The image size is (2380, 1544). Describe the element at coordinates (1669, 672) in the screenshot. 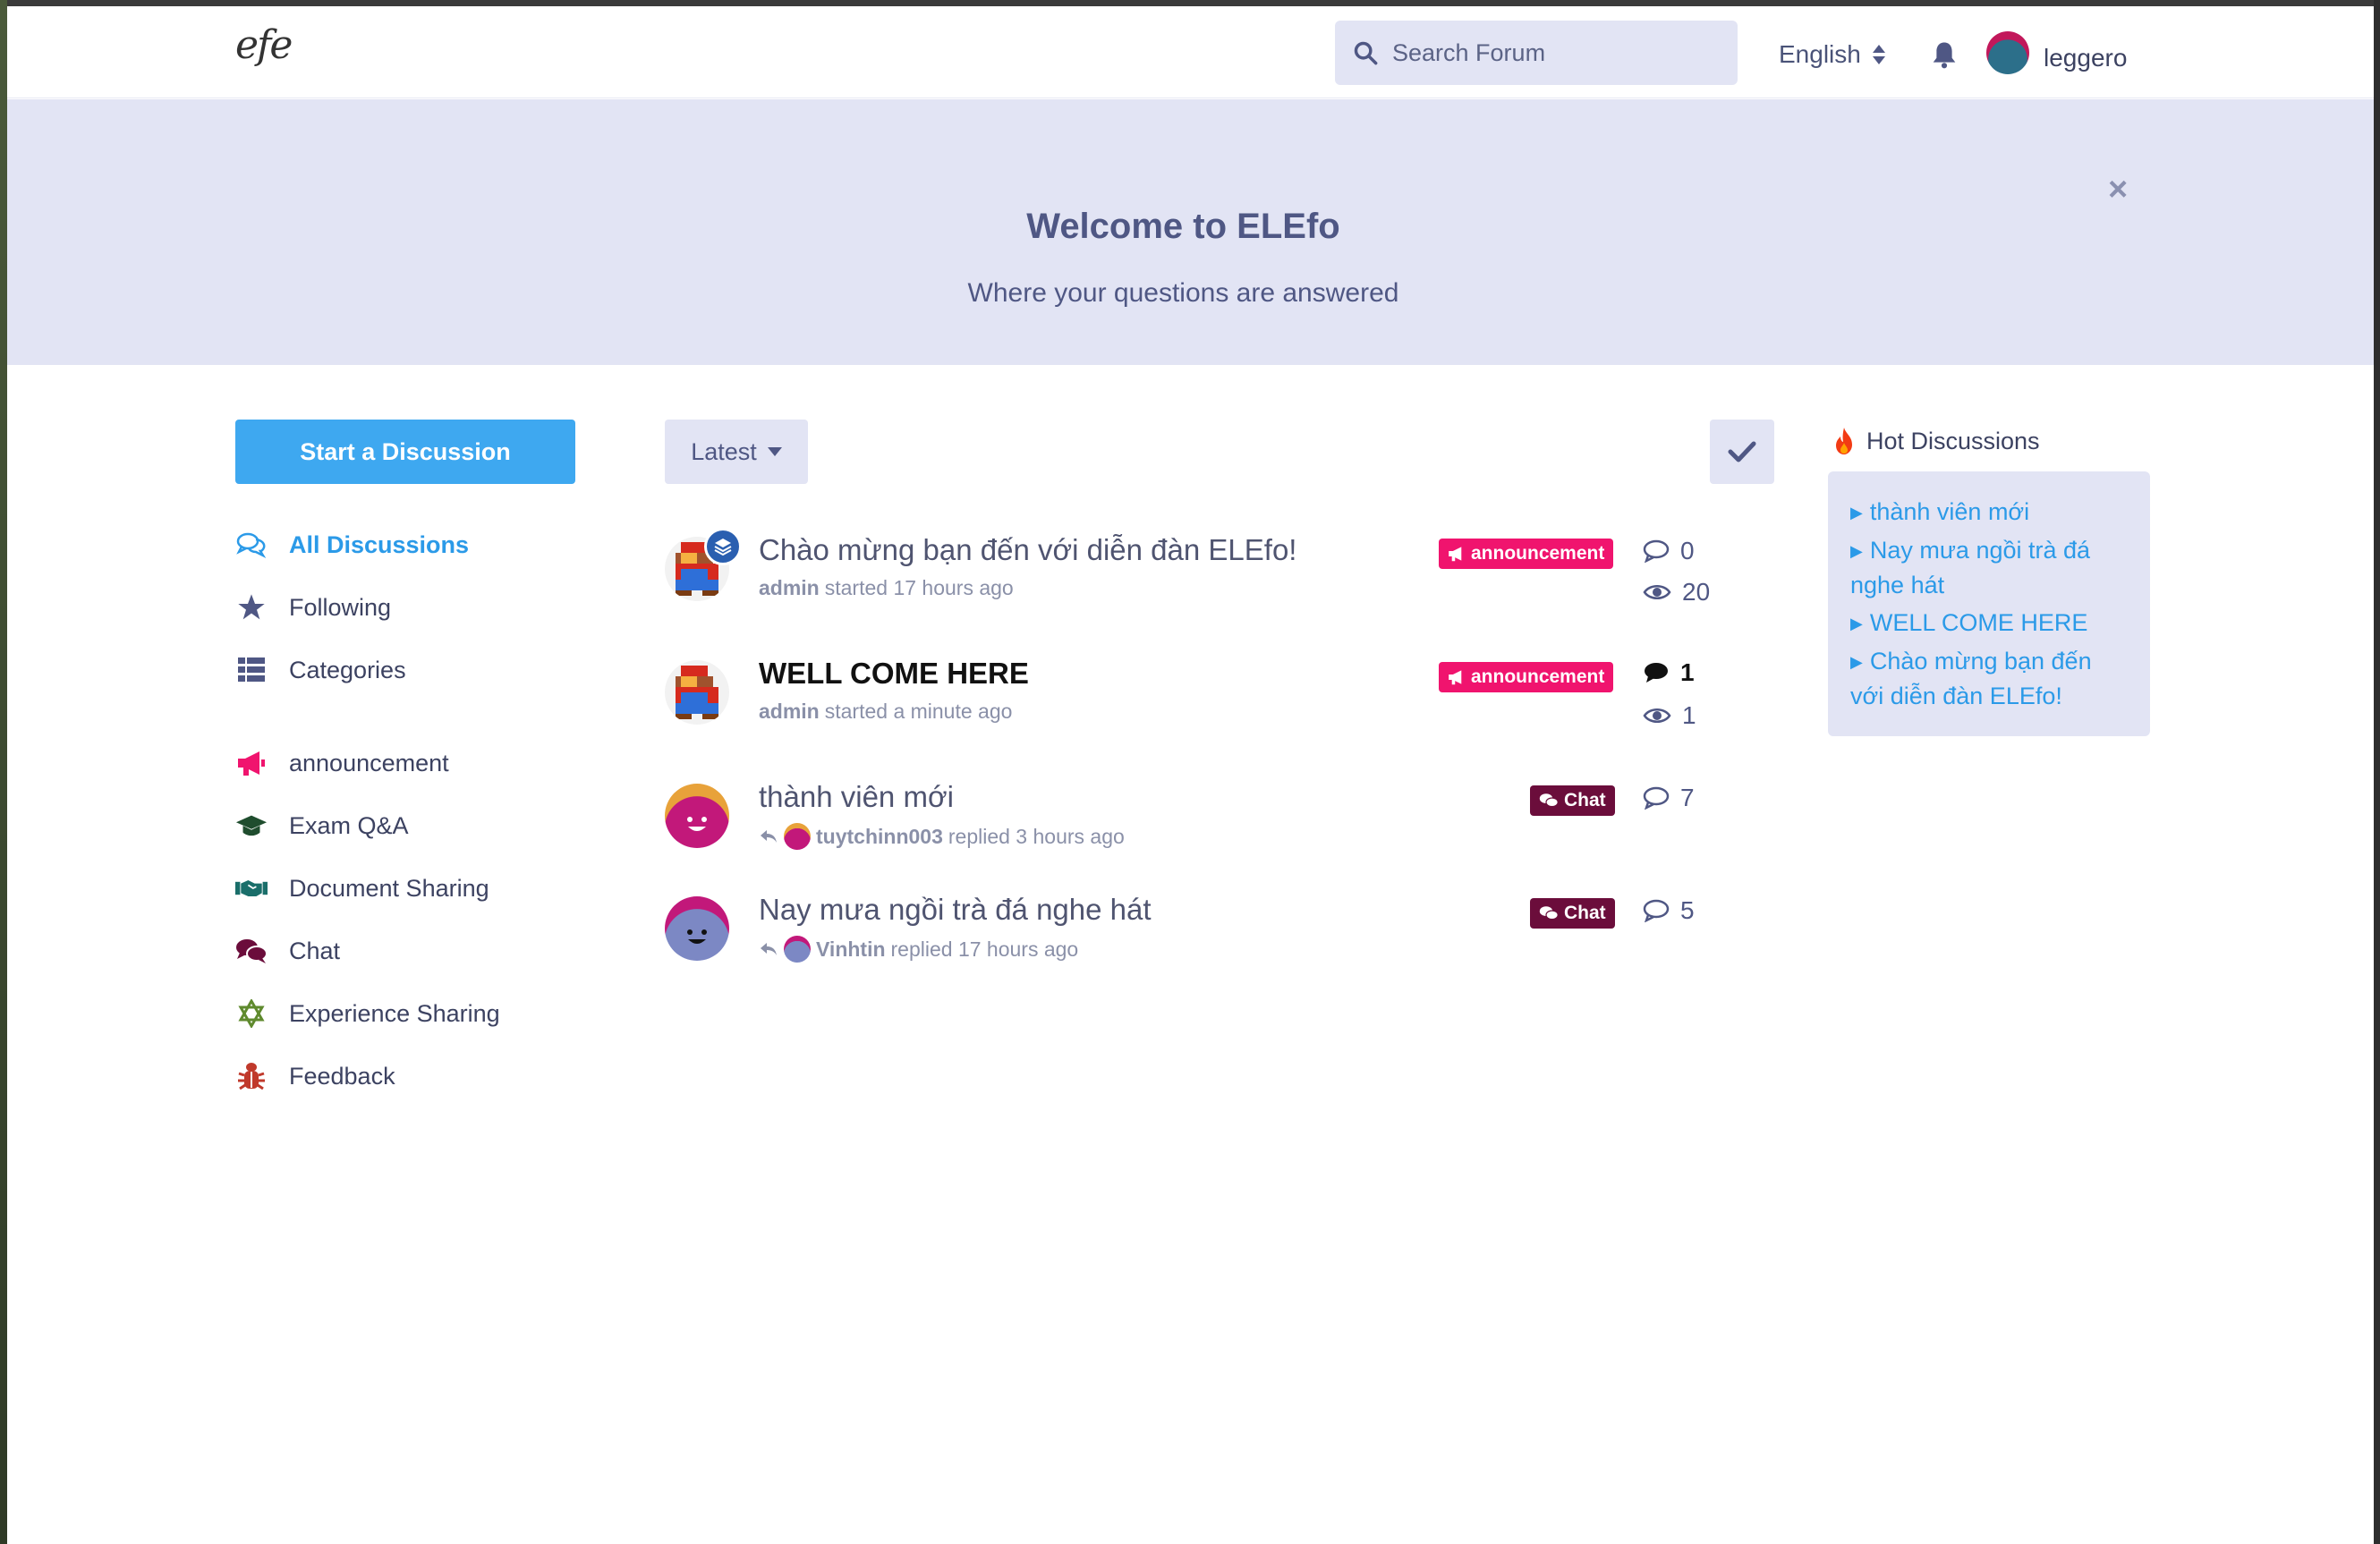

I see `reply-count: 1` at that location.